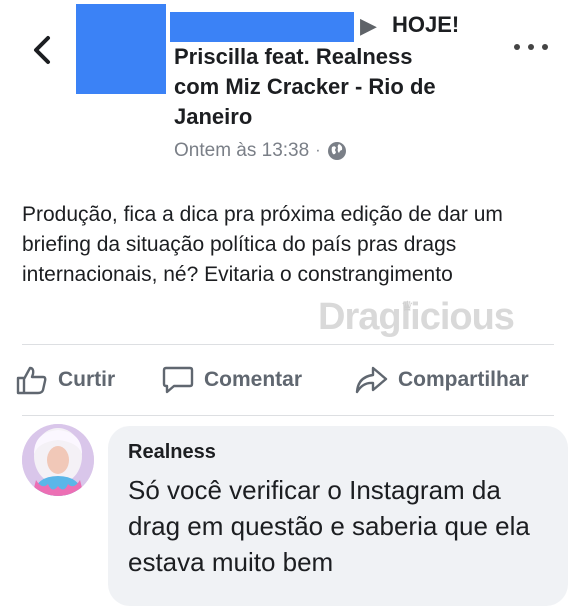 The width and height of the screenshot is (577, 606). Describe the element at coordinates (336, 151) in the screenshot. I see `globe-icon` at that location.